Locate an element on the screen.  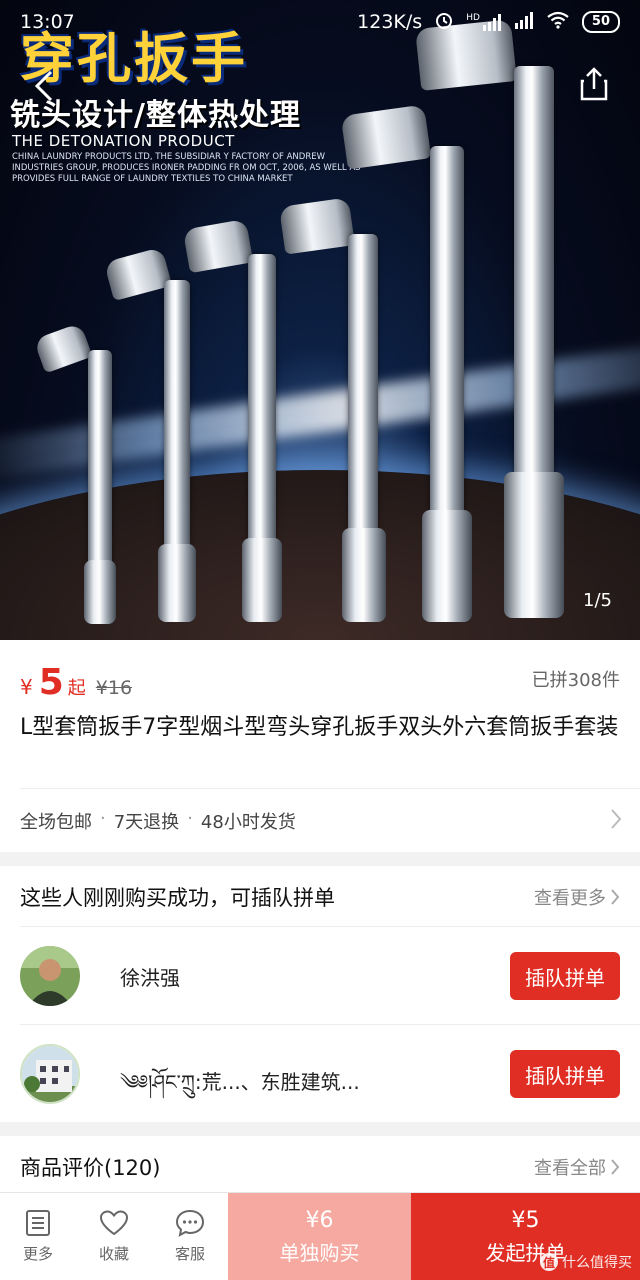
battery-indicator: 50 is located at coordinates (600, 22).